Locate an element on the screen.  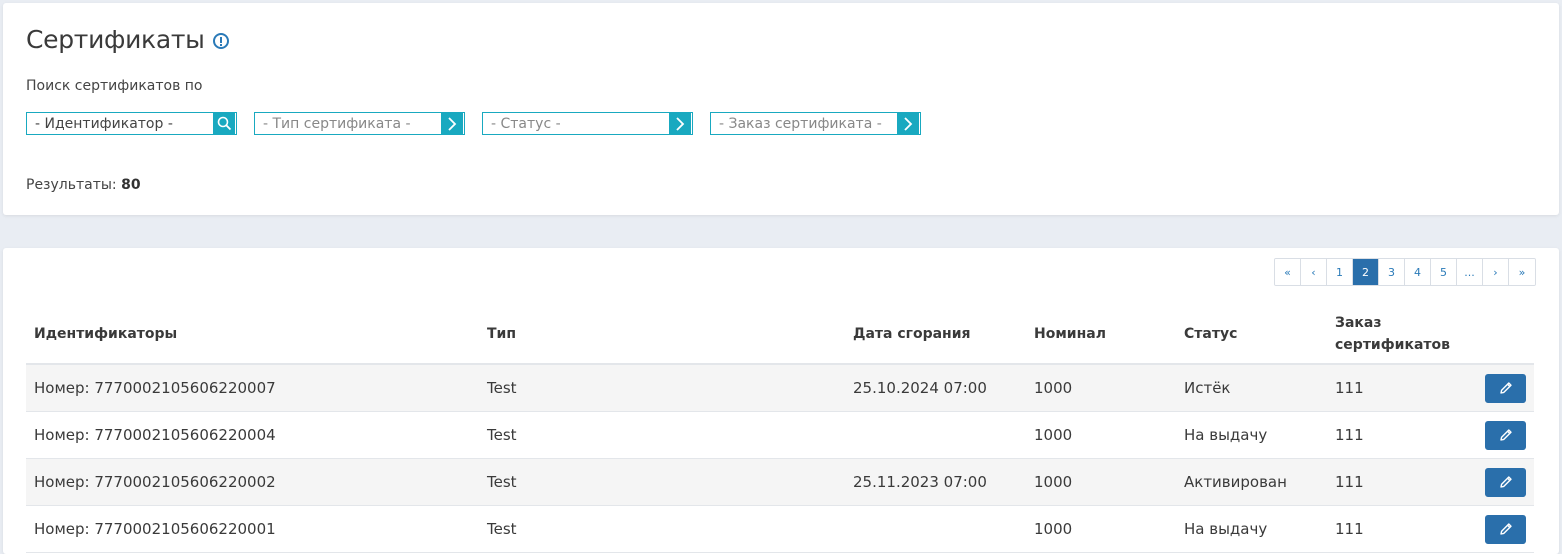
info-icon is located at coordinates (220, 41).